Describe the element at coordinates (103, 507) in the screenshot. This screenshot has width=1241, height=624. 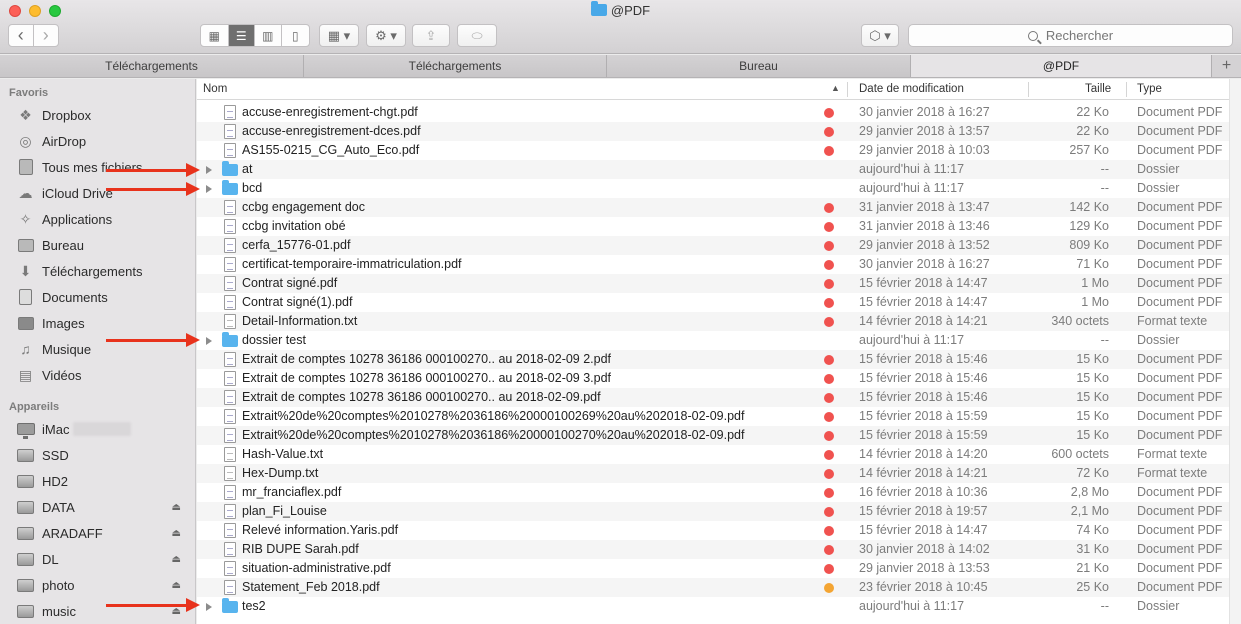
I see `sidebar-item-data: DATA ⏏` at that location.